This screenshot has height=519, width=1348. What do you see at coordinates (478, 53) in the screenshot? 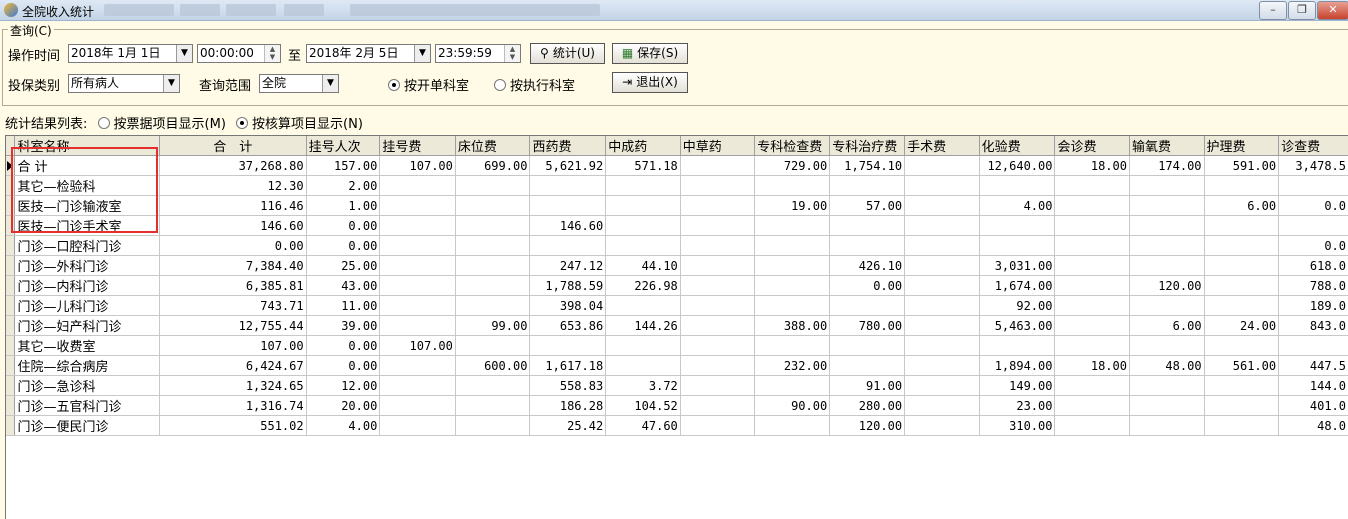
I see `end-time-field: 23:59:59 ▲ ▼` at bounding box center [478, 53].